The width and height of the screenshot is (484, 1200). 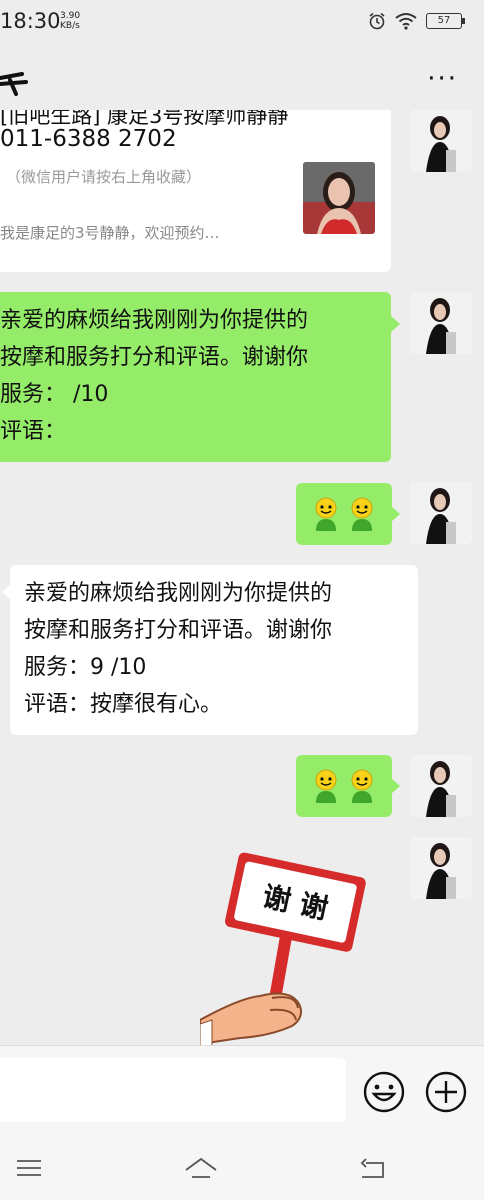 I want to click on message-line: 评语：按摩很有心。, so click(x=123, y=704).